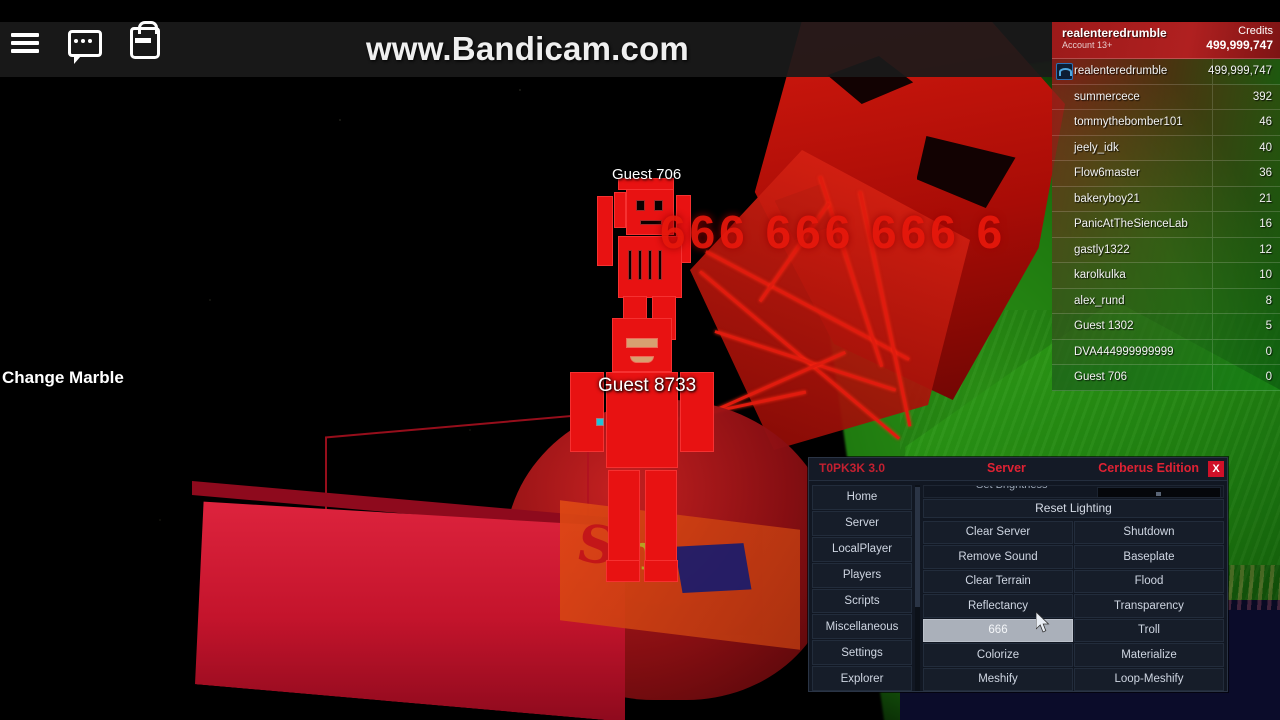 The height and width of the screenshot is (720, 1280). I want to click on leaderboard-row: gastly1322 12, so click(1166, 250).